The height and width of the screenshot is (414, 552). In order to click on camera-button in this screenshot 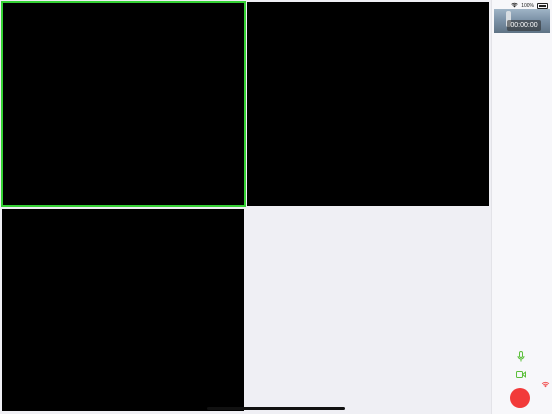, I will do `click(521, 374)`.